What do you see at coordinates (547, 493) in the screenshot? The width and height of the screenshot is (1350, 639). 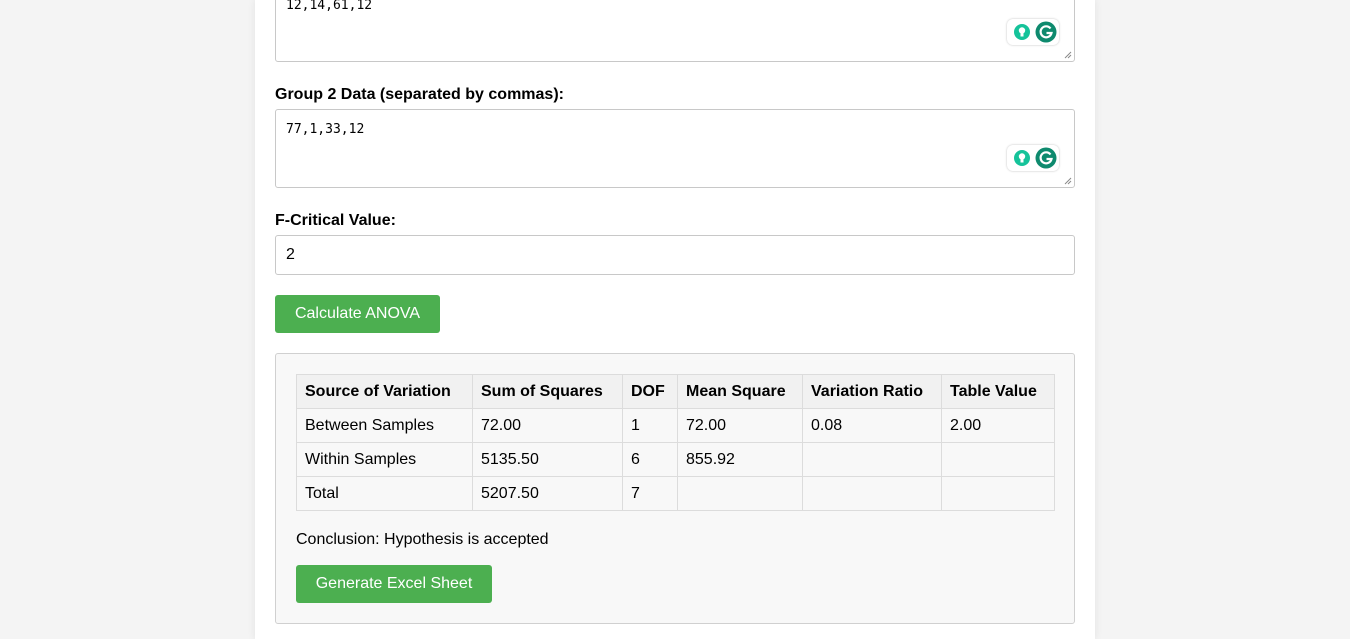 I see `table-cell: 5207.50` at bounding box center [547, 493].